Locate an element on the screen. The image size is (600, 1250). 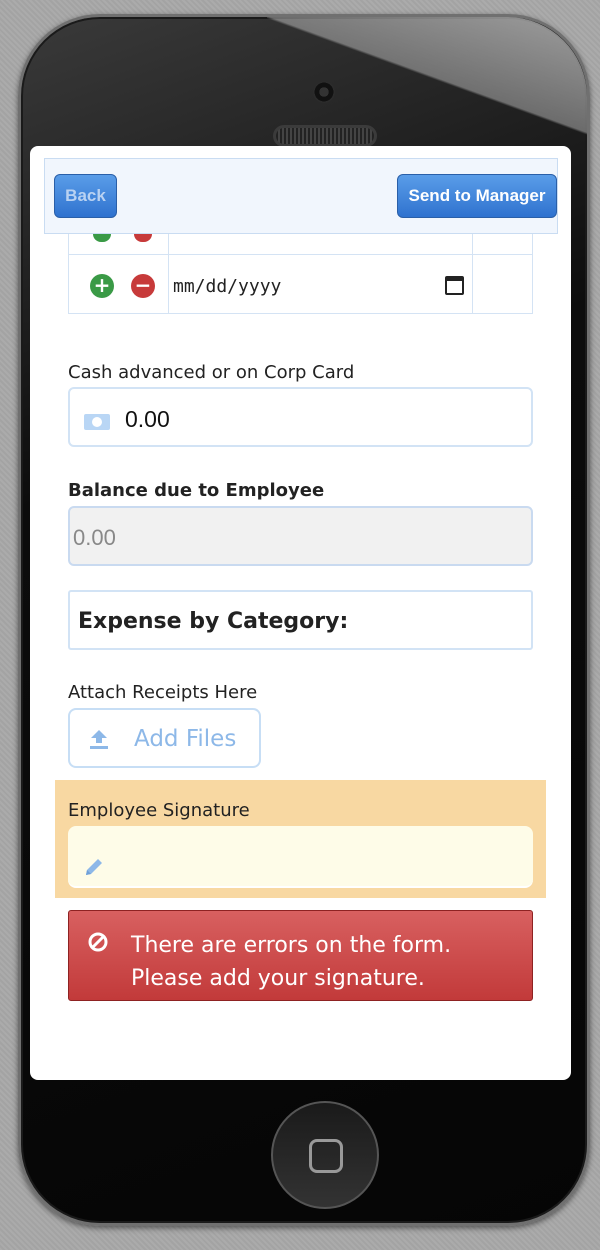
cash-advanced-value: 0.00 is located at coordinates (147, 419).